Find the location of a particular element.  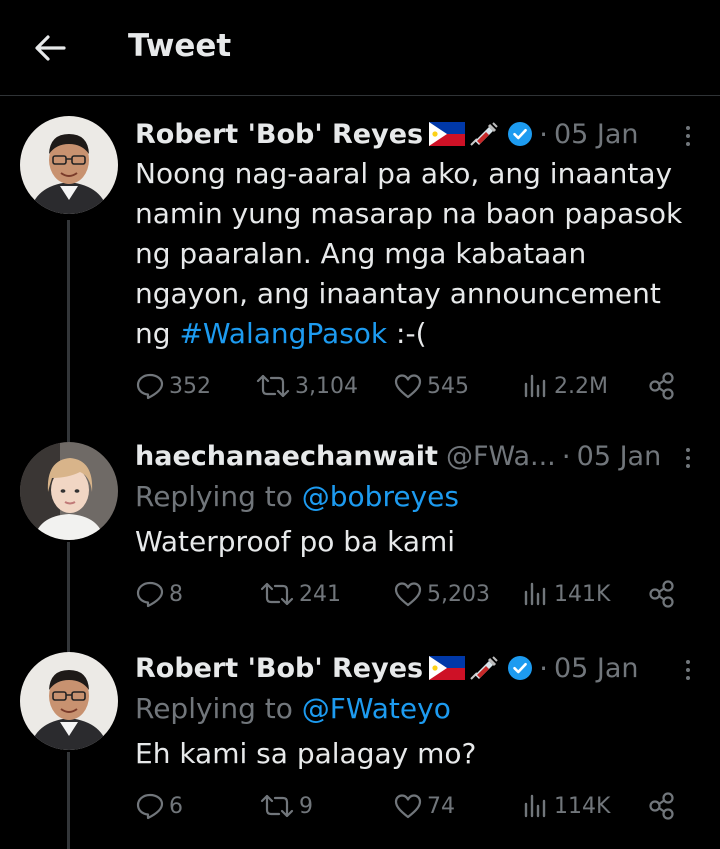

views-count: 141K is located at coordinates (582, 594).